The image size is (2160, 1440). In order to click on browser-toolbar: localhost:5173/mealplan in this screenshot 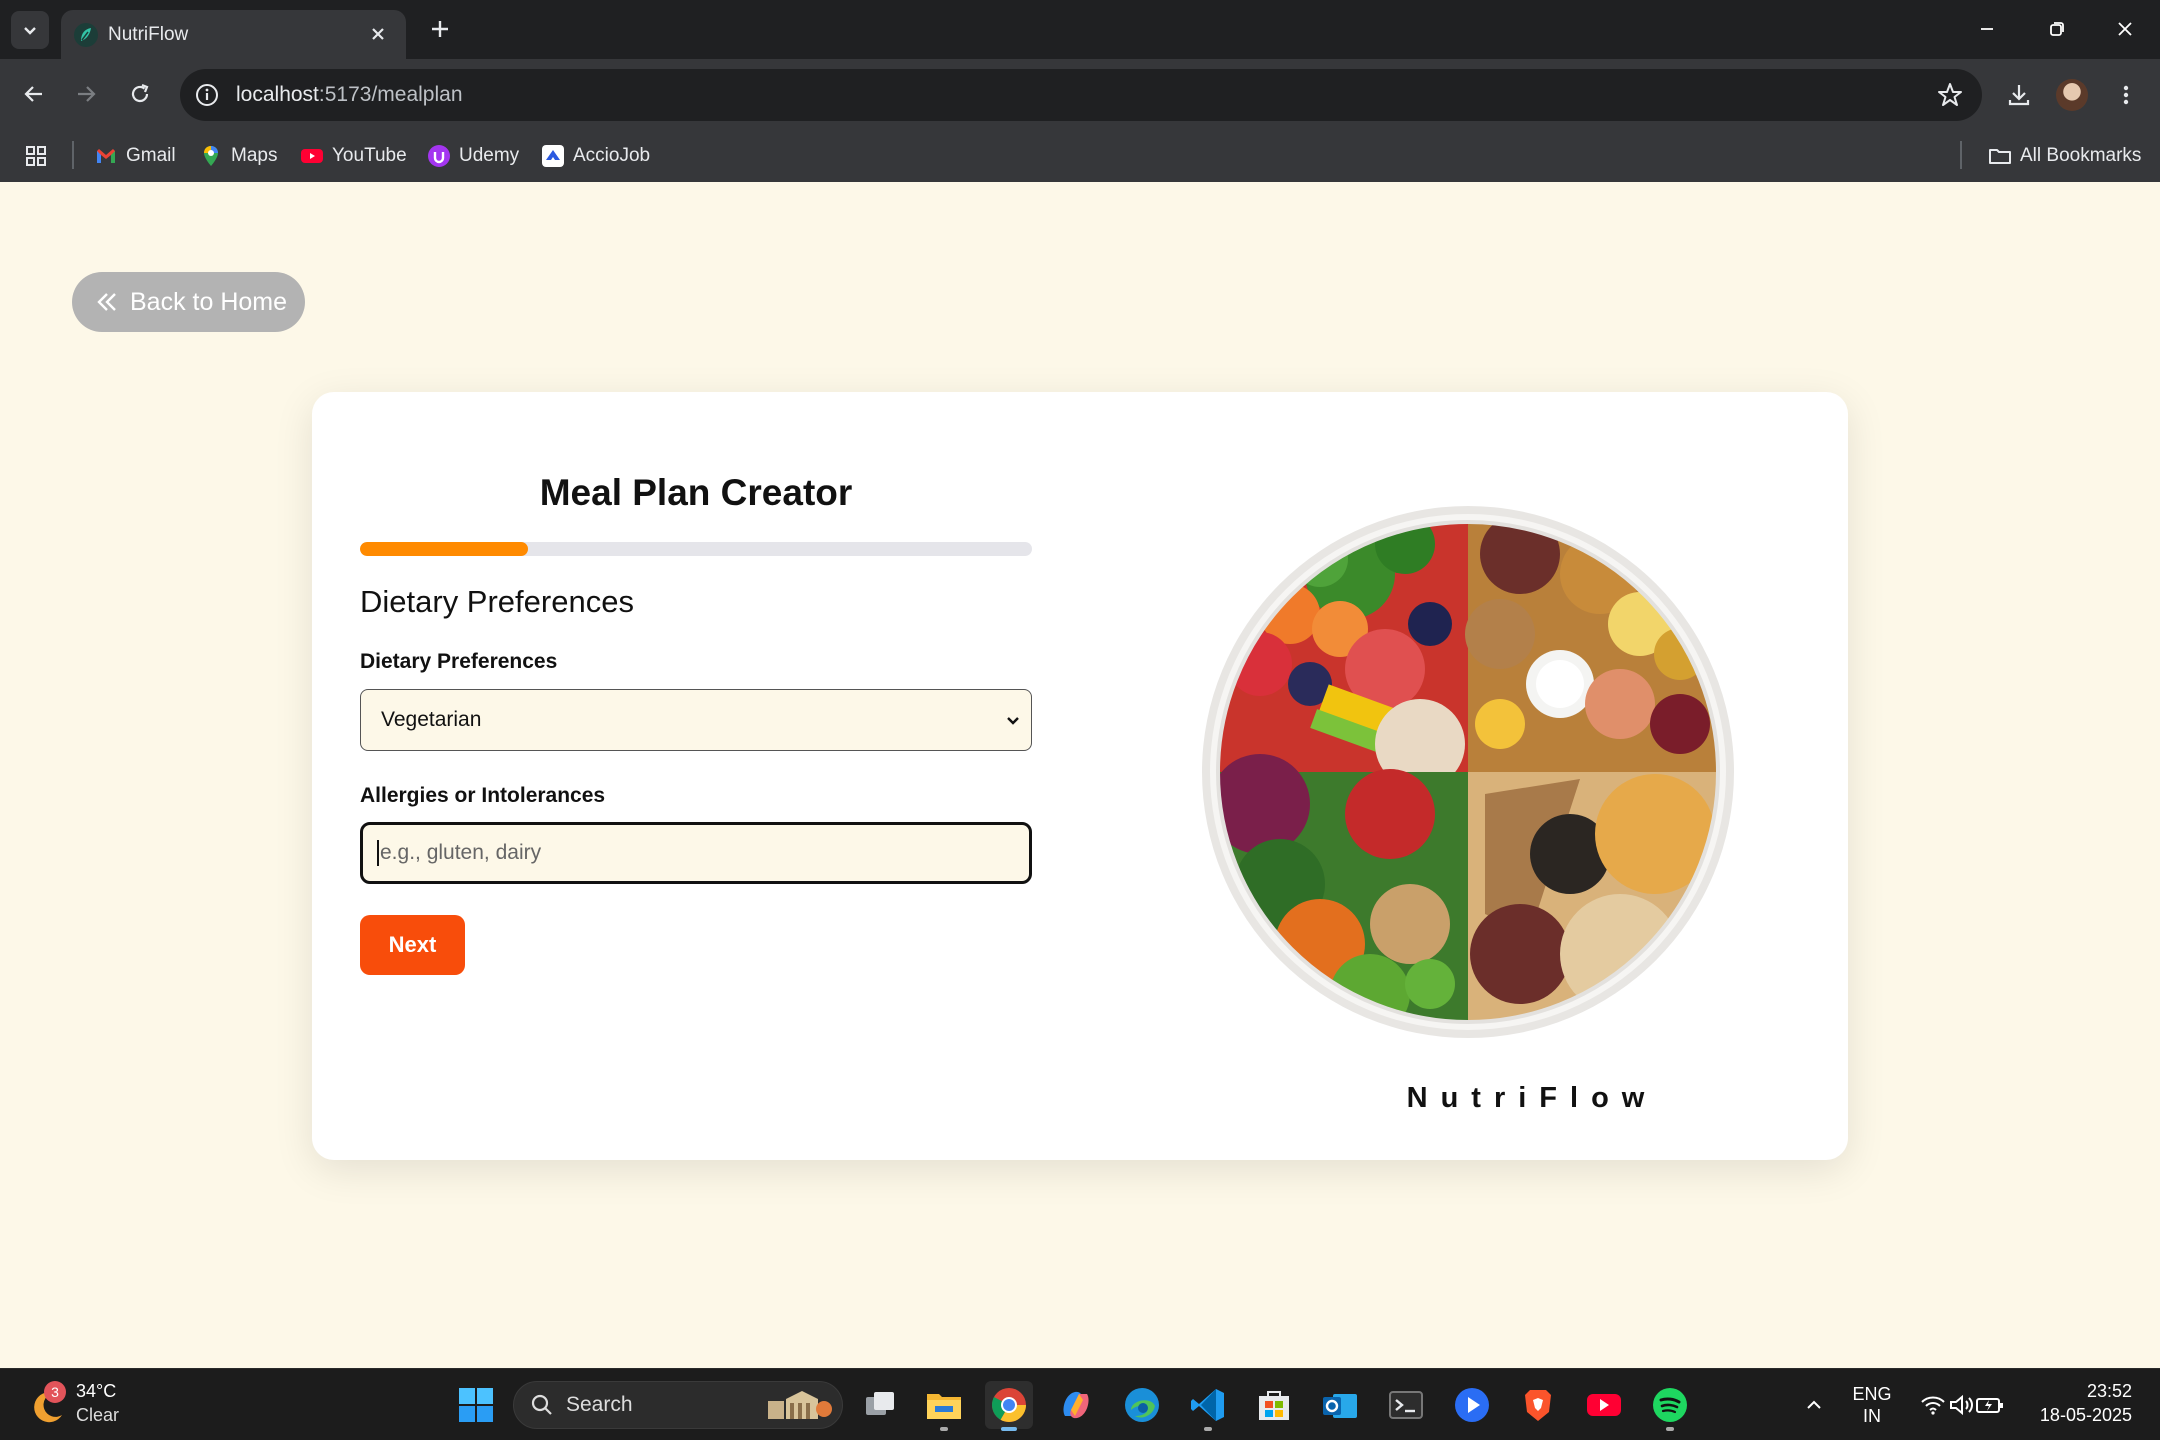, I will do `click(1080, 94)`.